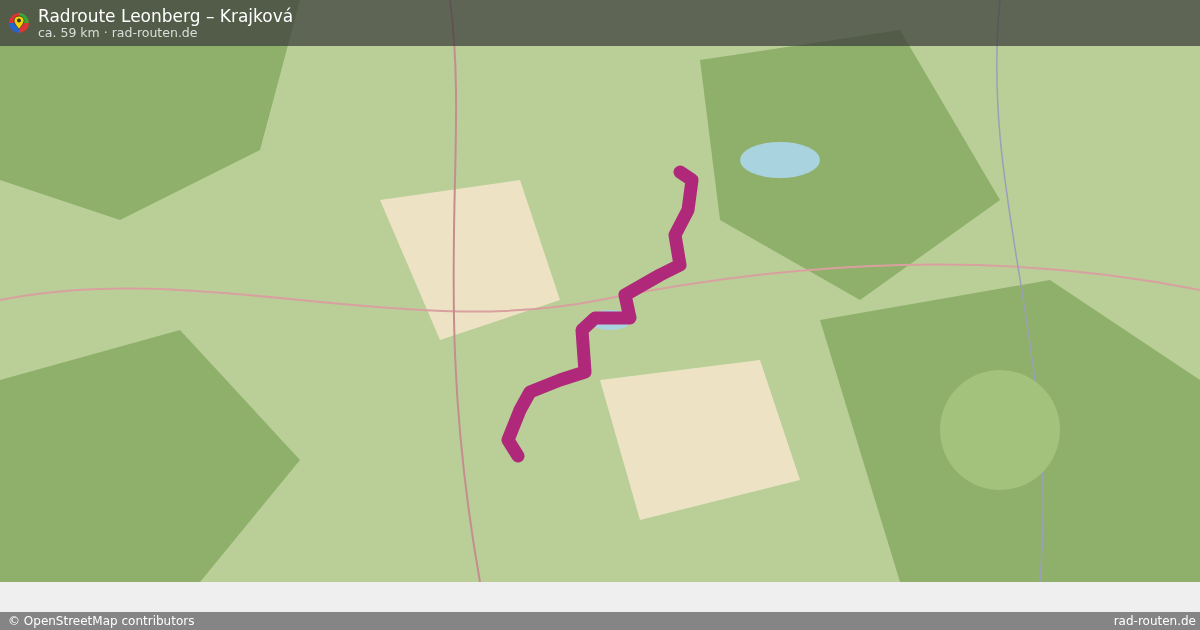 Image resolution: width=1200 pixels, height=630 pixels. What do you see at coordinates (166, 16) in the screenshot?
I see `route-title: Radroute Leonberg – Krajková` at bounding box center [166, 16].